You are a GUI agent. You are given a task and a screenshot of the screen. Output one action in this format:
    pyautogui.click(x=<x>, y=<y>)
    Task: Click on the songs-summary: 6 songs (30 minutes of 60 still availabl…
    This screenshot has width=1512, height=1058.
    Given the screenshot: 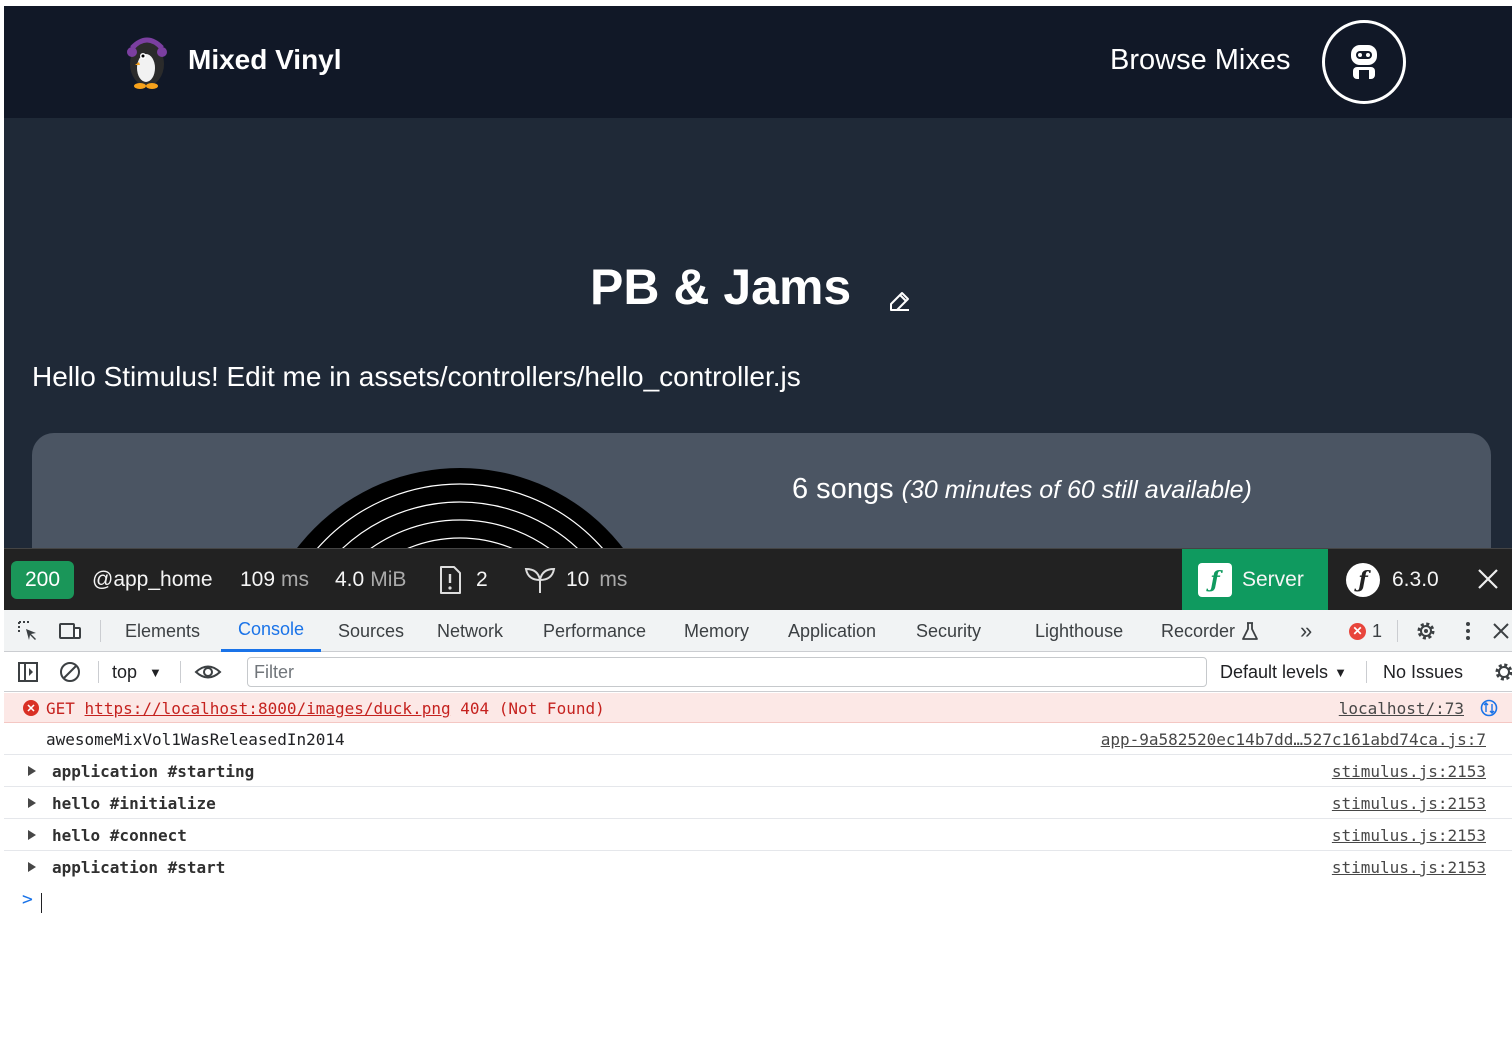 What is the action you would take?
    pyautogui.click(x=1022, y=489)
    